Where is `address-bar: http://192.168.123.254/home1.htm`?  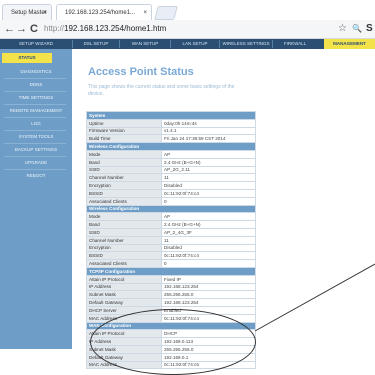 address-bar: http://192.168.123.254/home1.htm is located at coordinates (105, 29).